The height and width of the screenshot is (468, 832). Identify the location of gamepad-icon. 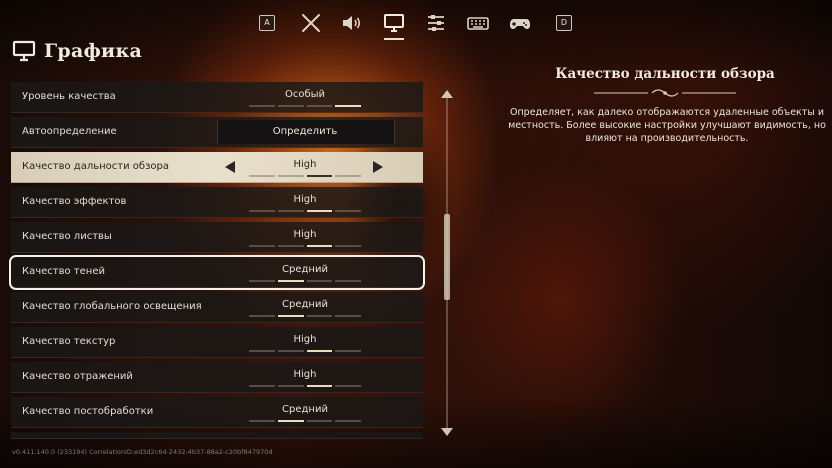
(520, 24).